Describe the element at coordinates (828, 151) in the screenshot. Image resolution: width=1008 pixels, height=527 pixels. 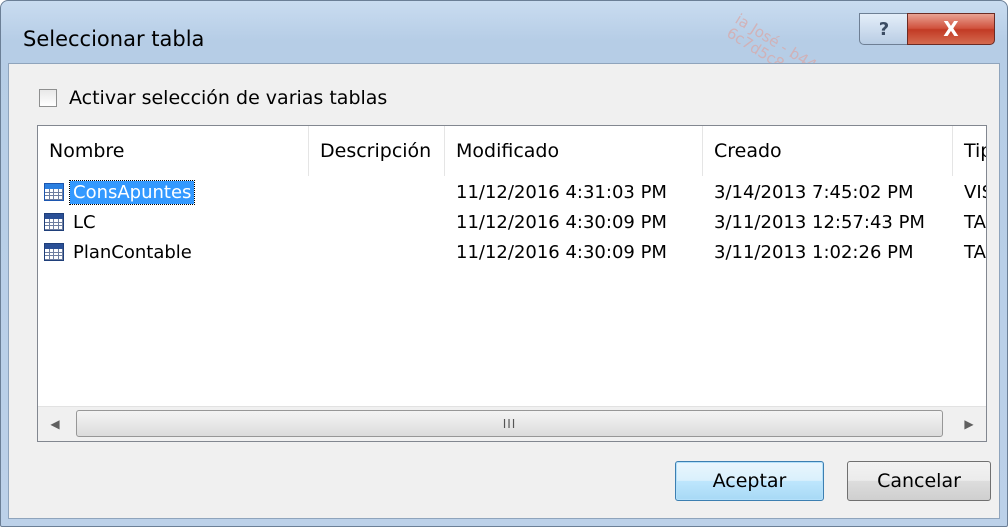
I see `column-header-creado: Creado` at that location.